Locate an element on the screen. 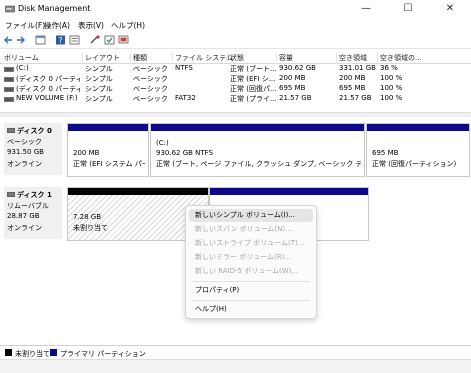 The height and width of the screenshot is (373, 471). cell-capacity: 695 MB is located at coordinates (292, 88).